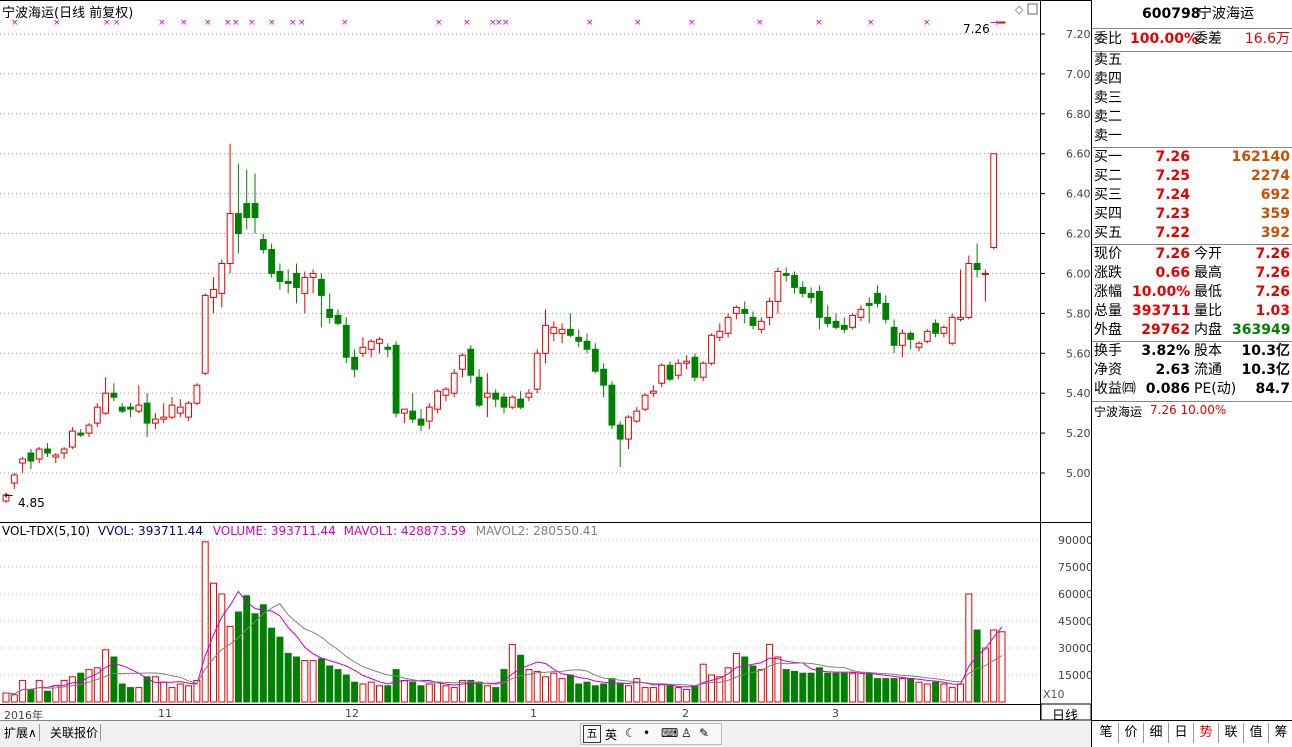 This screenshot has width=1292, height=747. I want to click on ime-logo-icon: 五, so click(592, 734).